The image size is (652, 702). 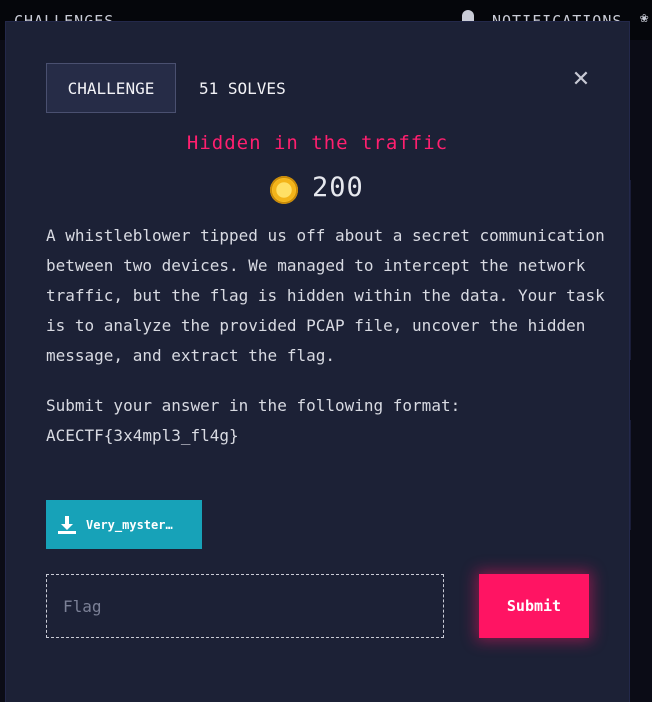 What do you see at coordinates (111, 88) in the screenshot?
I see `tab-challenge: CHALLENGE` at bounding box center [111, 88].